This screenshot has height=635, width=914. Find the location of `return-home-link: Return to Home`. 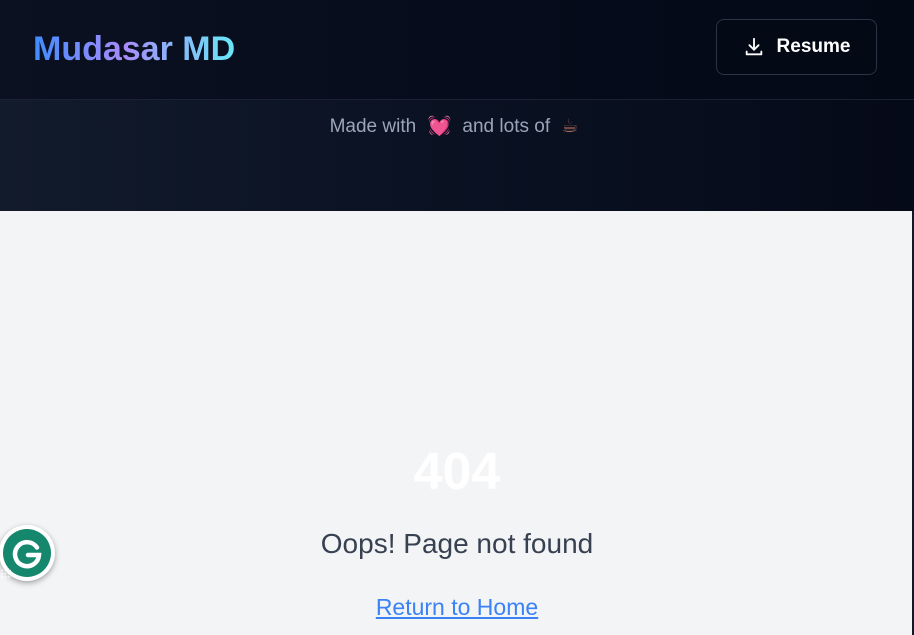

return-home-link: Return to Home is located at coordinates (457, 607).